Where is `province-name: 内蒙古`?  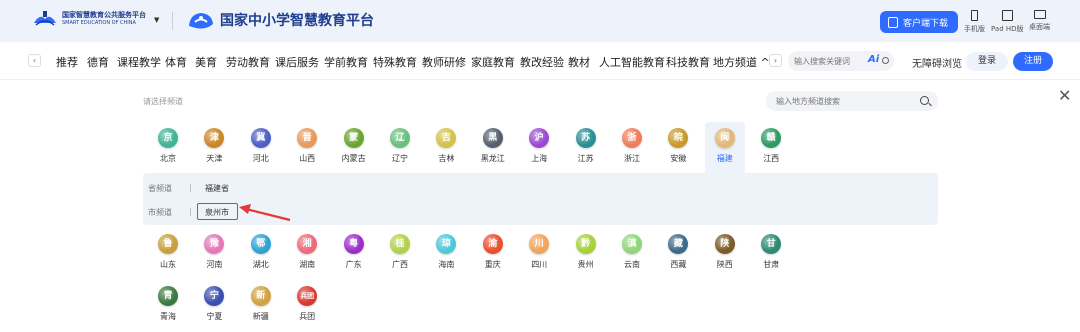
province-name: 内蒙古 is located at coordinates (353, 158).